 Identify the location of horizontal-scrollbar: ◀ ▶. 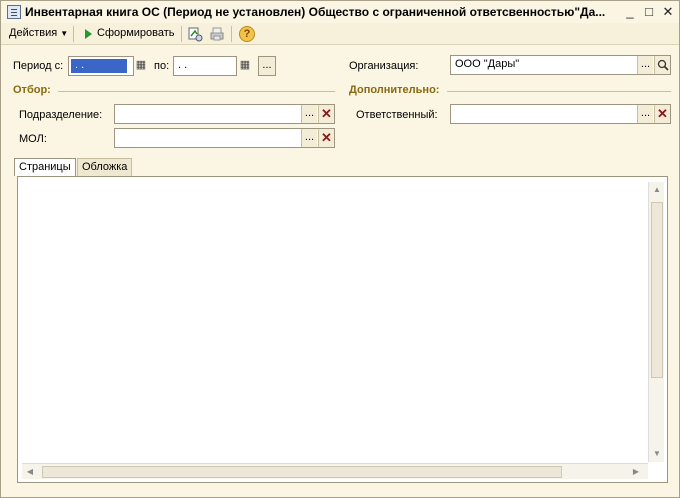
(335, 471).